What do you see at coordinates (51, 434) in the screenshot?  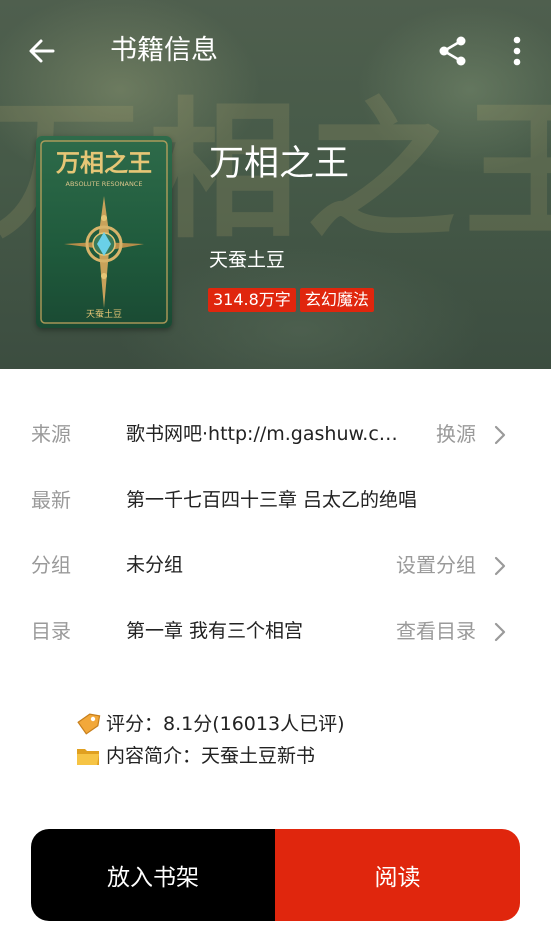 I see `source-label: 来源` at bounding box center [51, 434].